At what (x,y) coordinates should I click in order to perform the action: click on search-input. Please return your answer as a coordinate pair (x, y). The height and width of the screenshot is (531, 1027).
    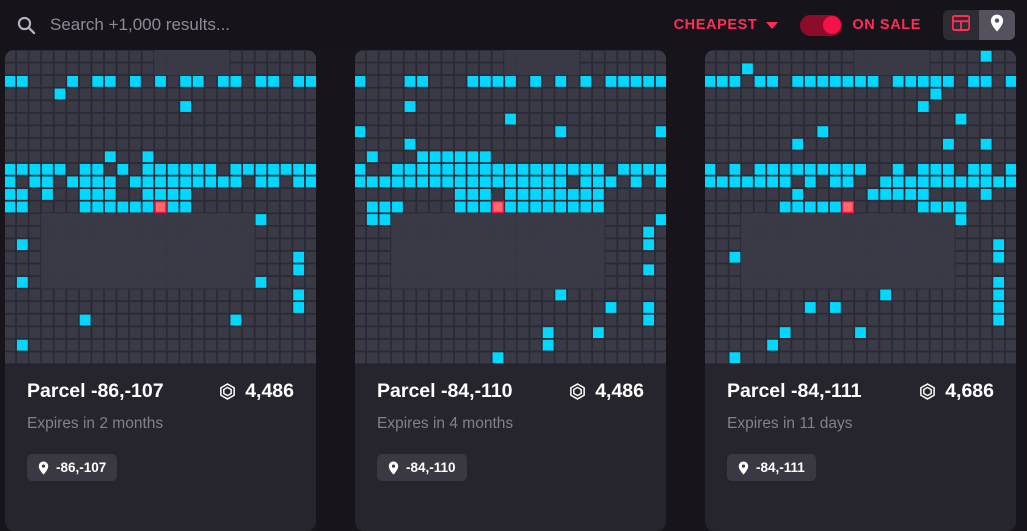
    Looking at the image, I should click on (260, 25).